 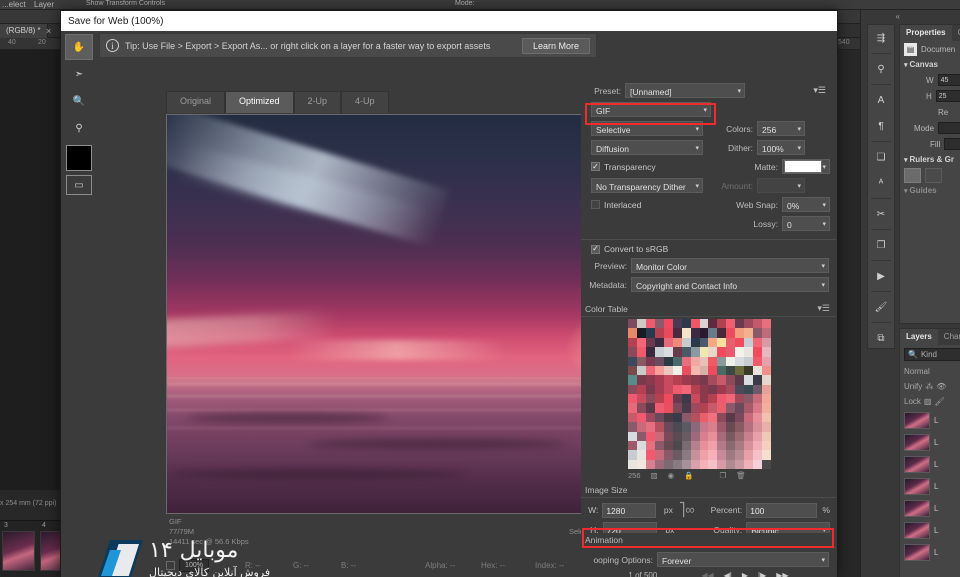 I want to click on ruler-toggle-icon, so click(x=912, y=175).